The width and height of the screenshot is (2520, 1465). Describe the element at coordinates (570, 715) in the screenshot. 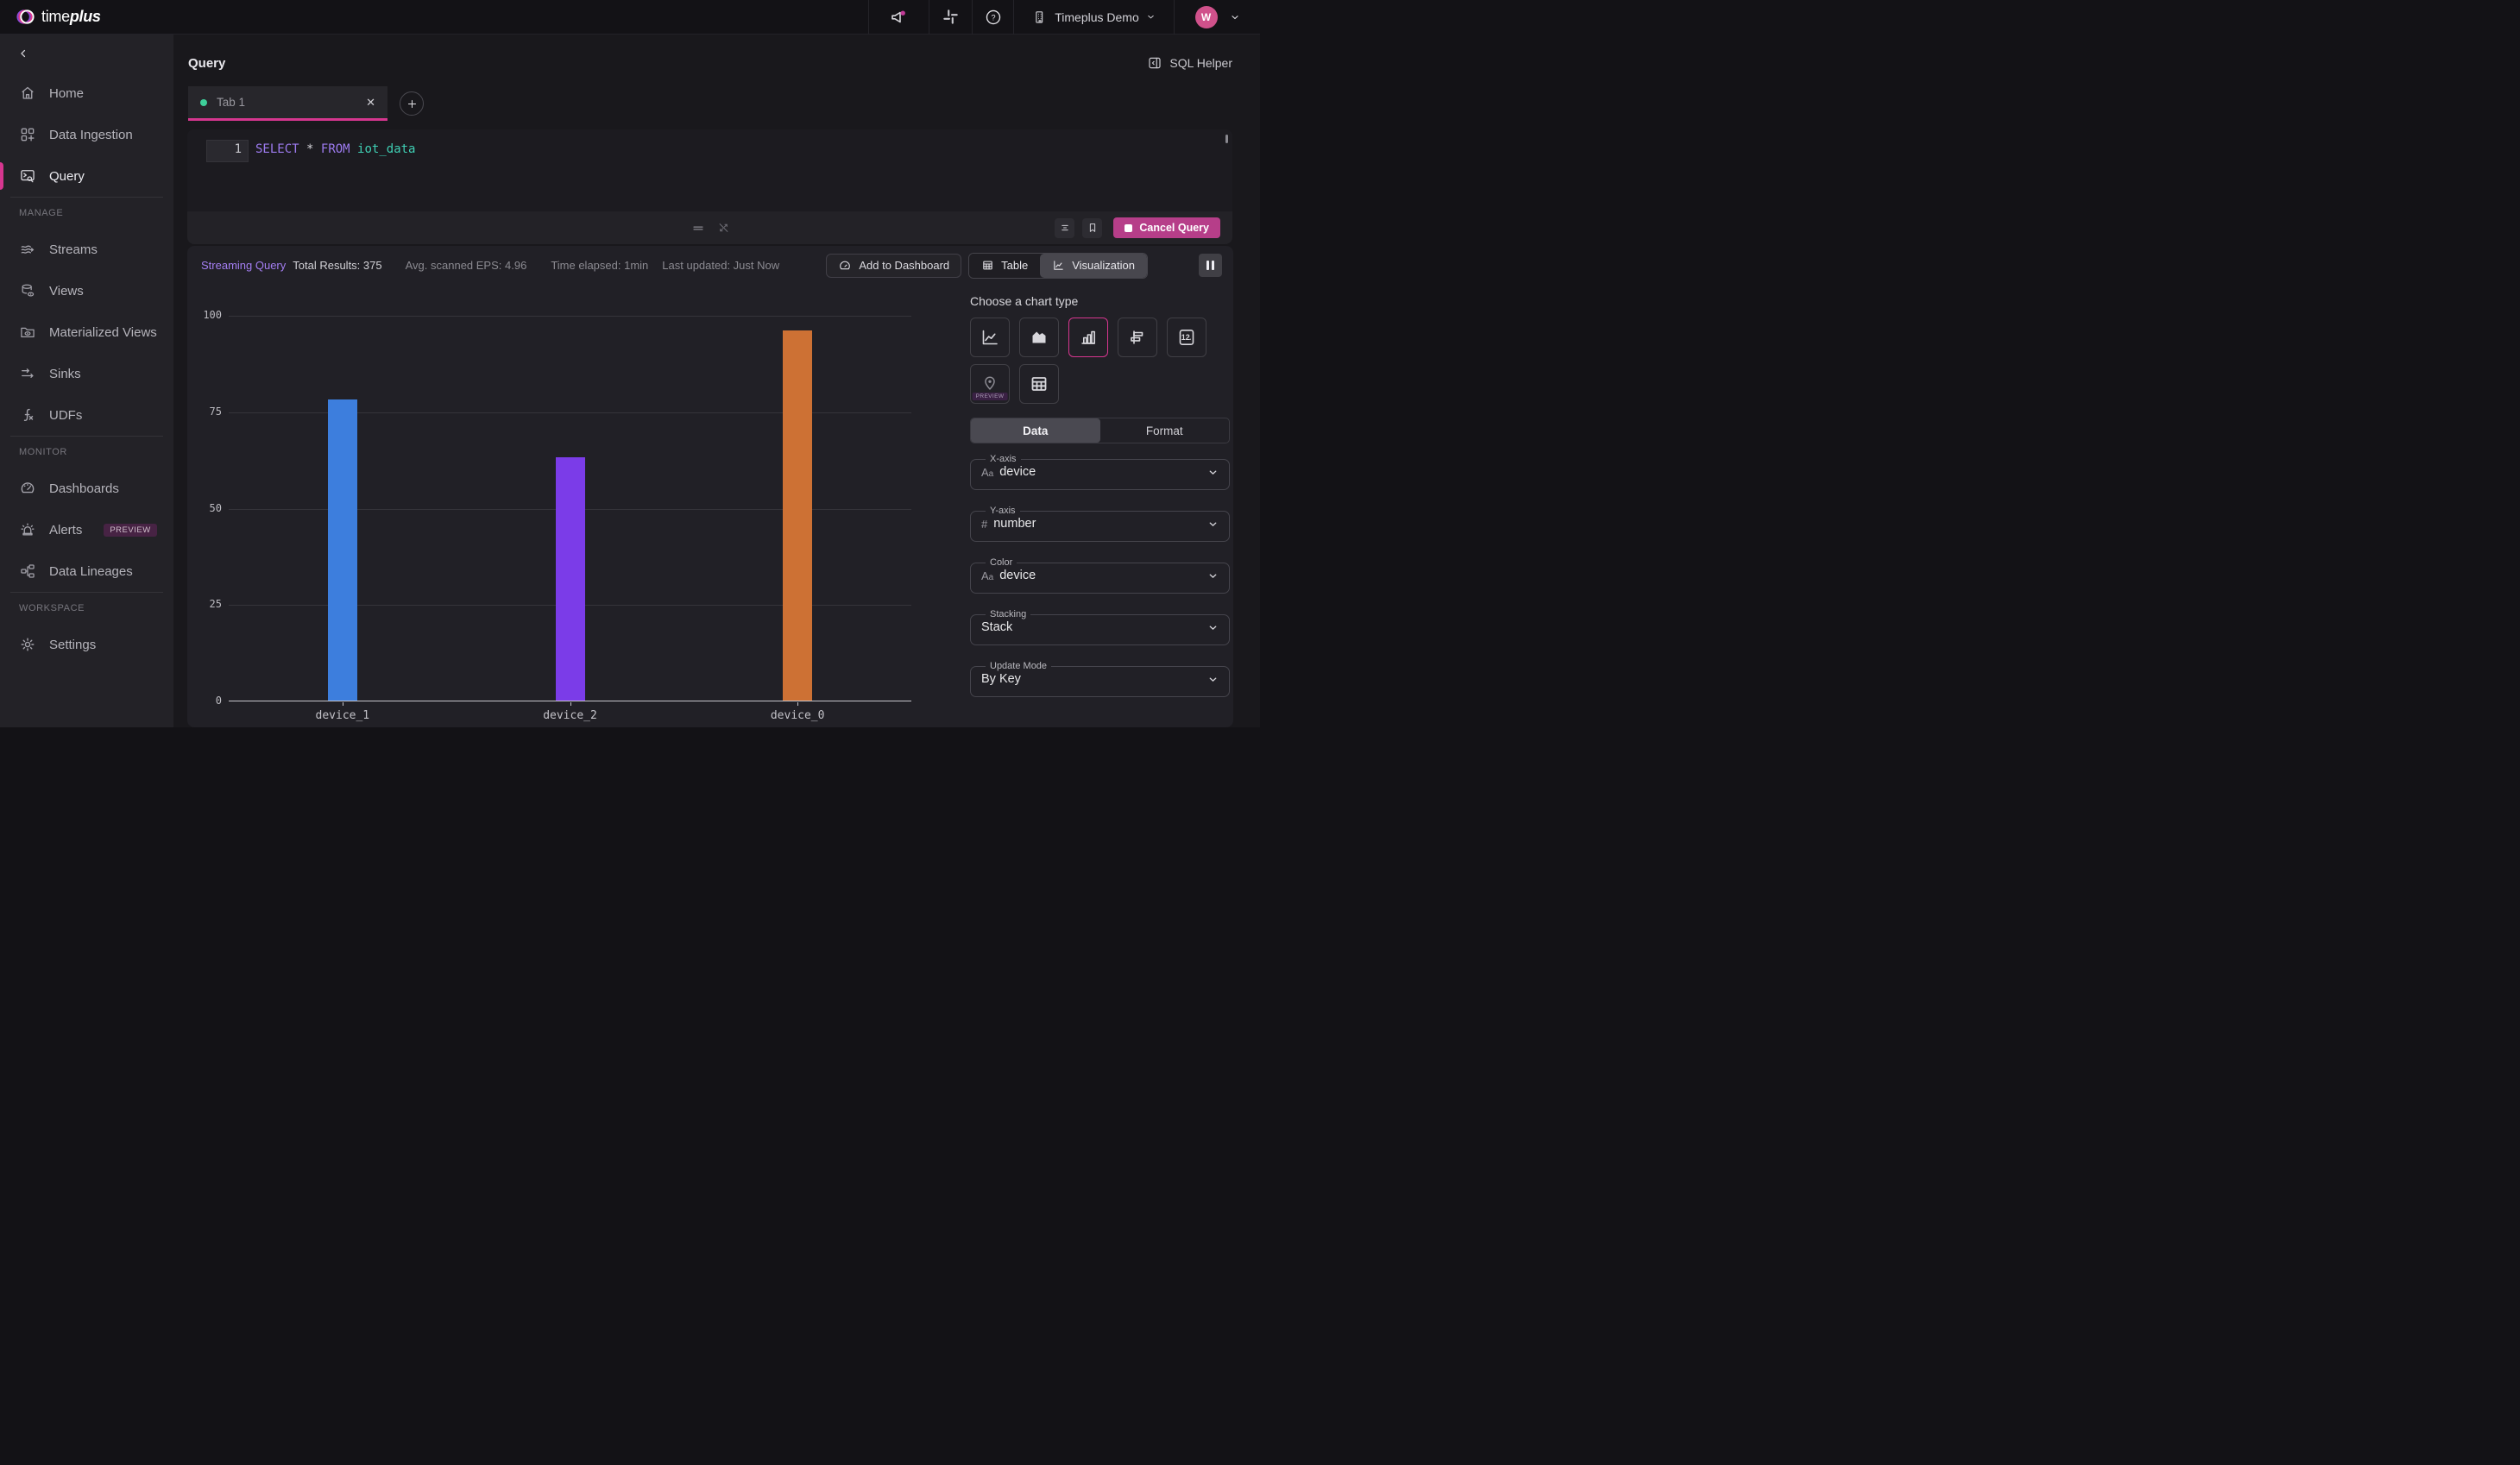

I see `x-axis-category-label: device_2` at that location.